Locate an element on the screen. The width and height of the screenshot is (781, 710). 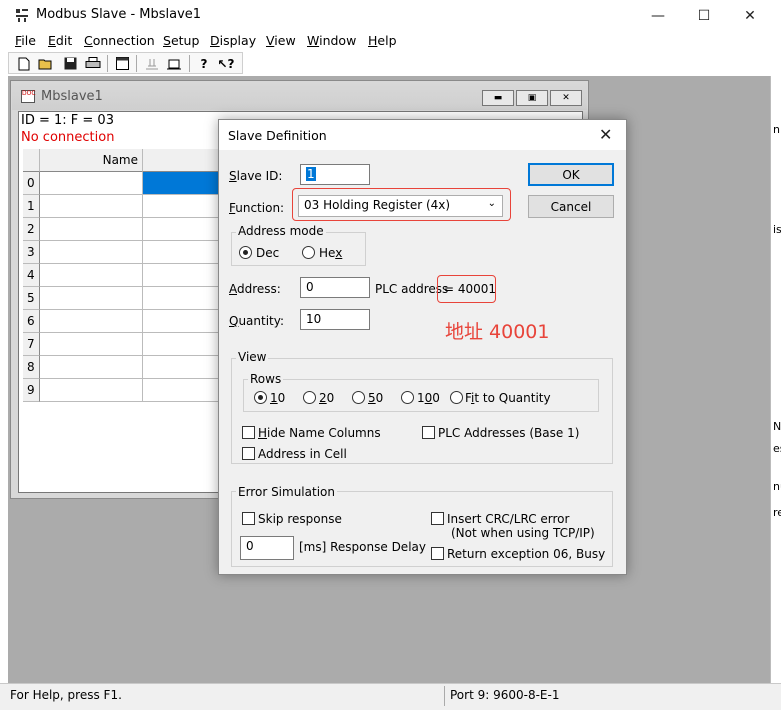
child-title-bar: DOC Mbslave1 ▬ ▣ ✕ is located at coordinates (299, 96).